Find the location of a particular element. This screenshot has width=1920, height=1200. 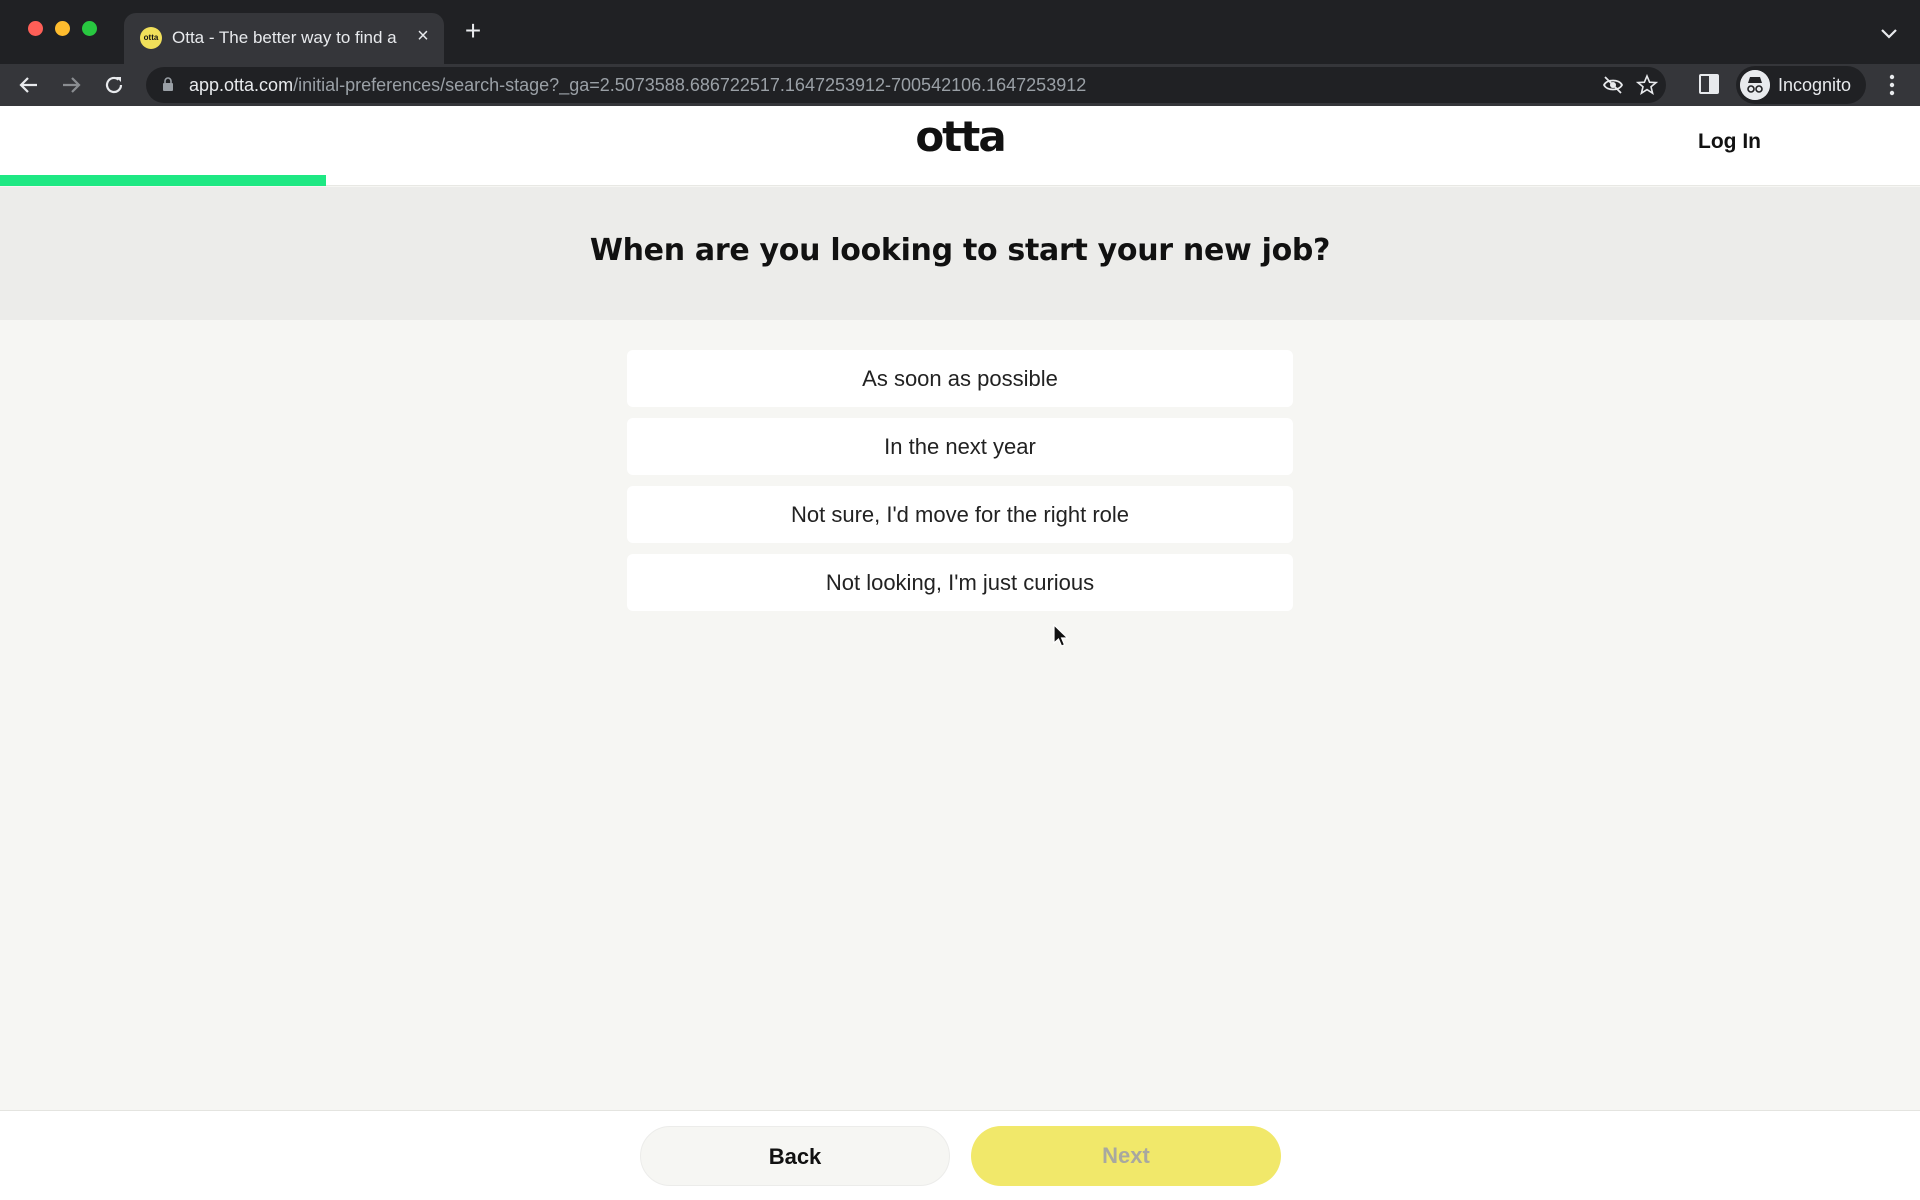

lock-icon is located at coordinates (168, 84).